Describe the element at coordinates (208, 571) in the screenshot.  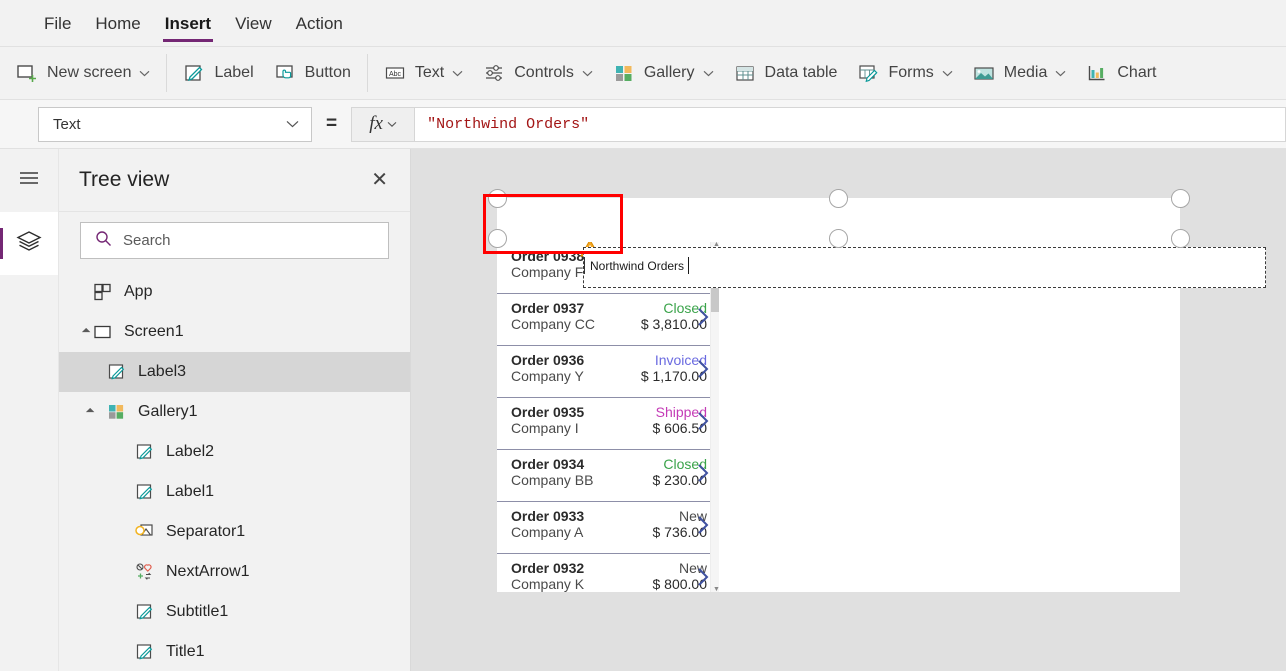
I see `tree-item-label: NextArrow1` at that location.